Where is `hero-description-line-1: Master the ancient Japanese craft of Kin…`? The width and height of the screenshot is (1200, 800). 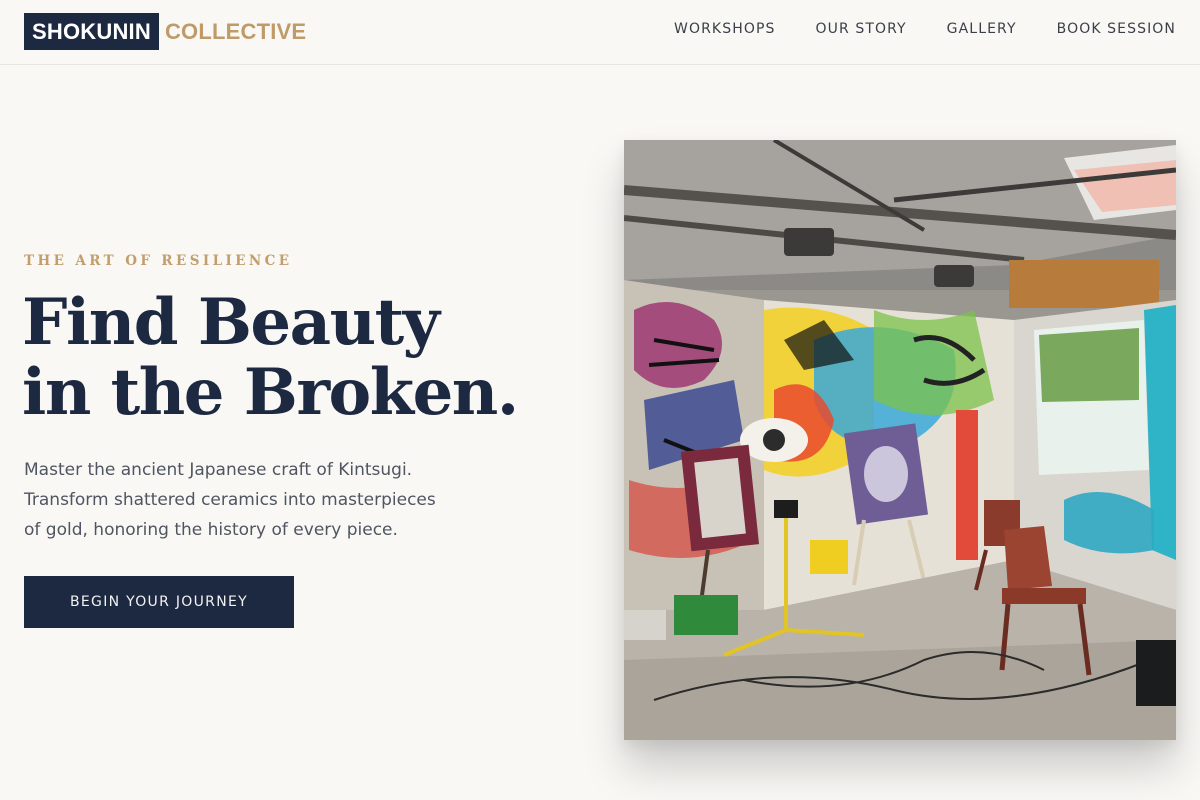
hero-description-line-1: Master the ancient Japanese craft of Kin… is located at coordinates (218, 470).